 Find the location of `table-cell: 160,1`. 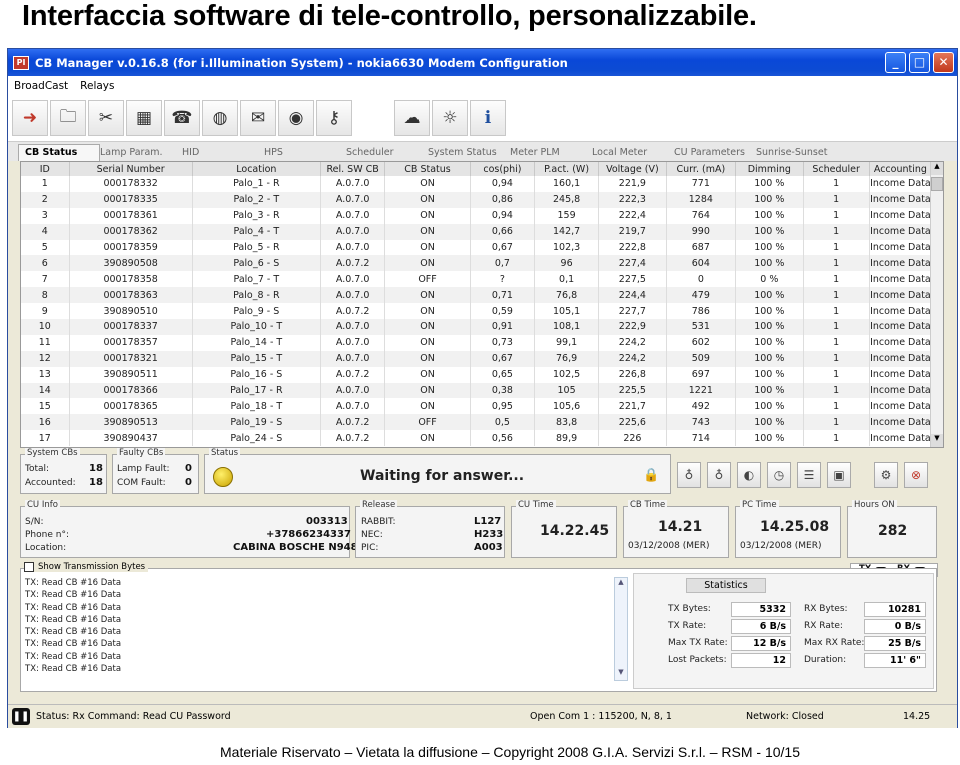

table-cell: 160,1 is located at coordinates (567, 184).